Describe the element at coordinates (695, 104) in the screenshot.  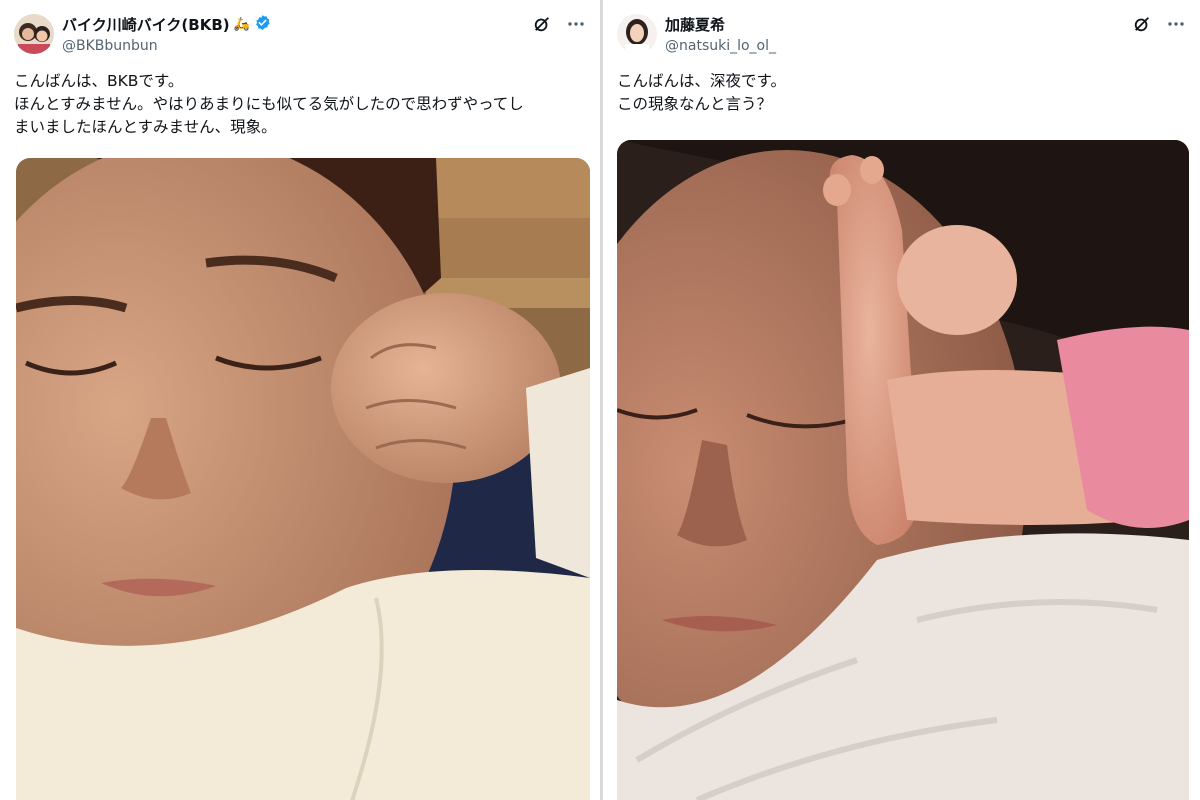
I see `tweet-line: この現象なんと言う？` at that location.